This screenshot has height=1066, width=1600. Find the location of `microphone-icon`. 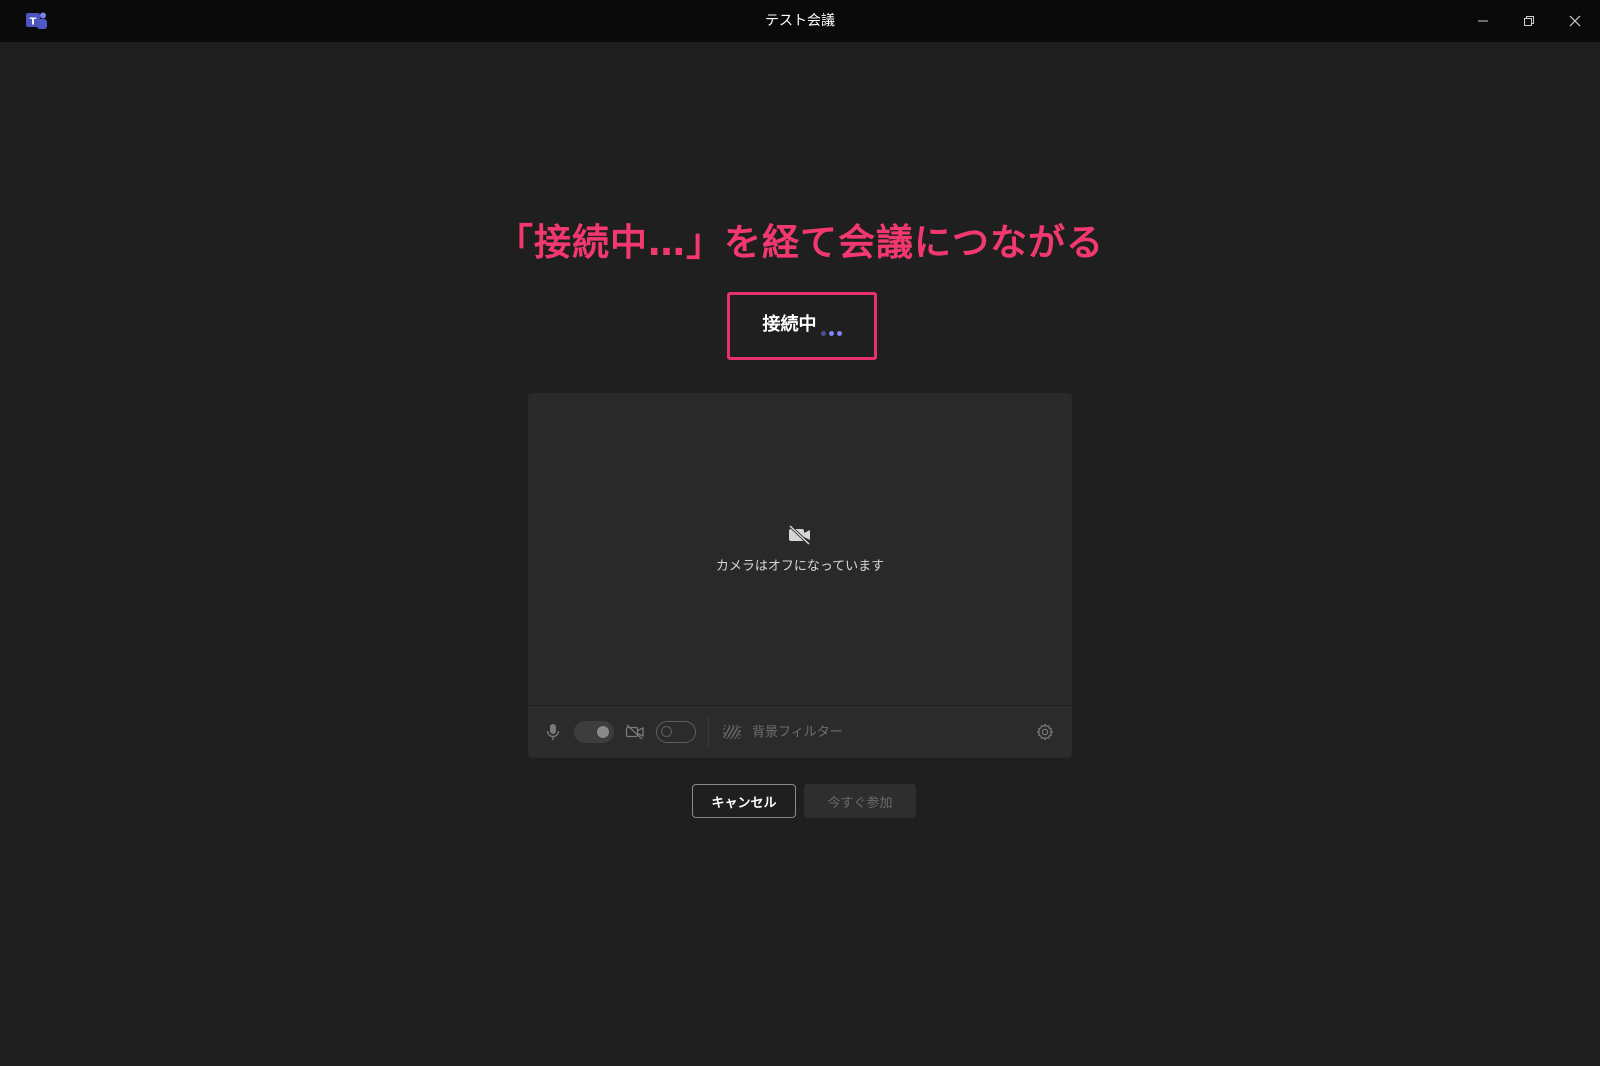

microphone-icon is located at coordinates (553, 732).